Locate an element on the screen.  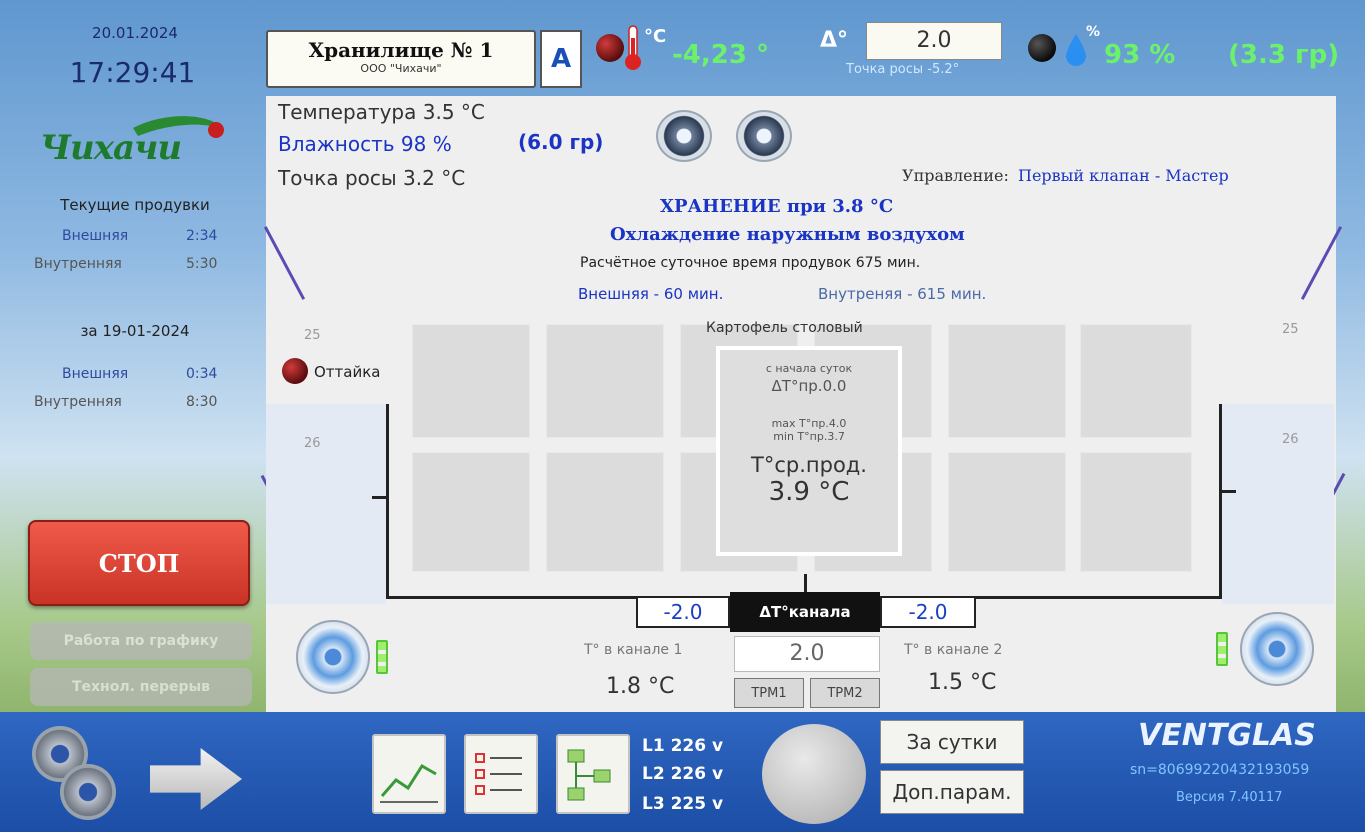
card-delta: ΔT°пр.0.0 is located at coordinates (809, 386).